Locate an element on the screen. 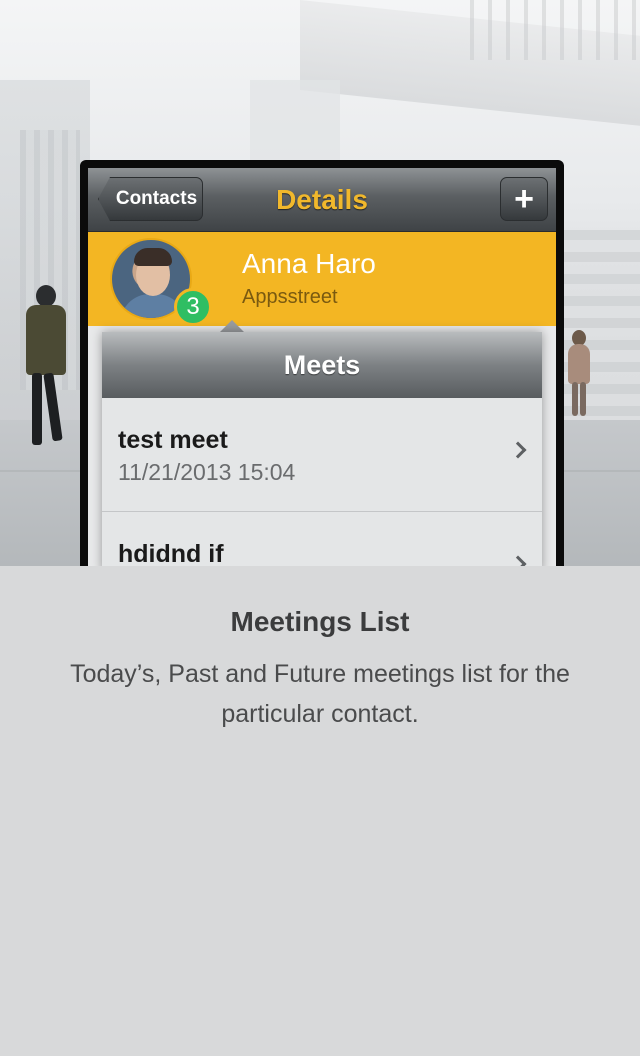 The image size is (640, 1056). meet-title: test meet is located at coordinates (173, 440).